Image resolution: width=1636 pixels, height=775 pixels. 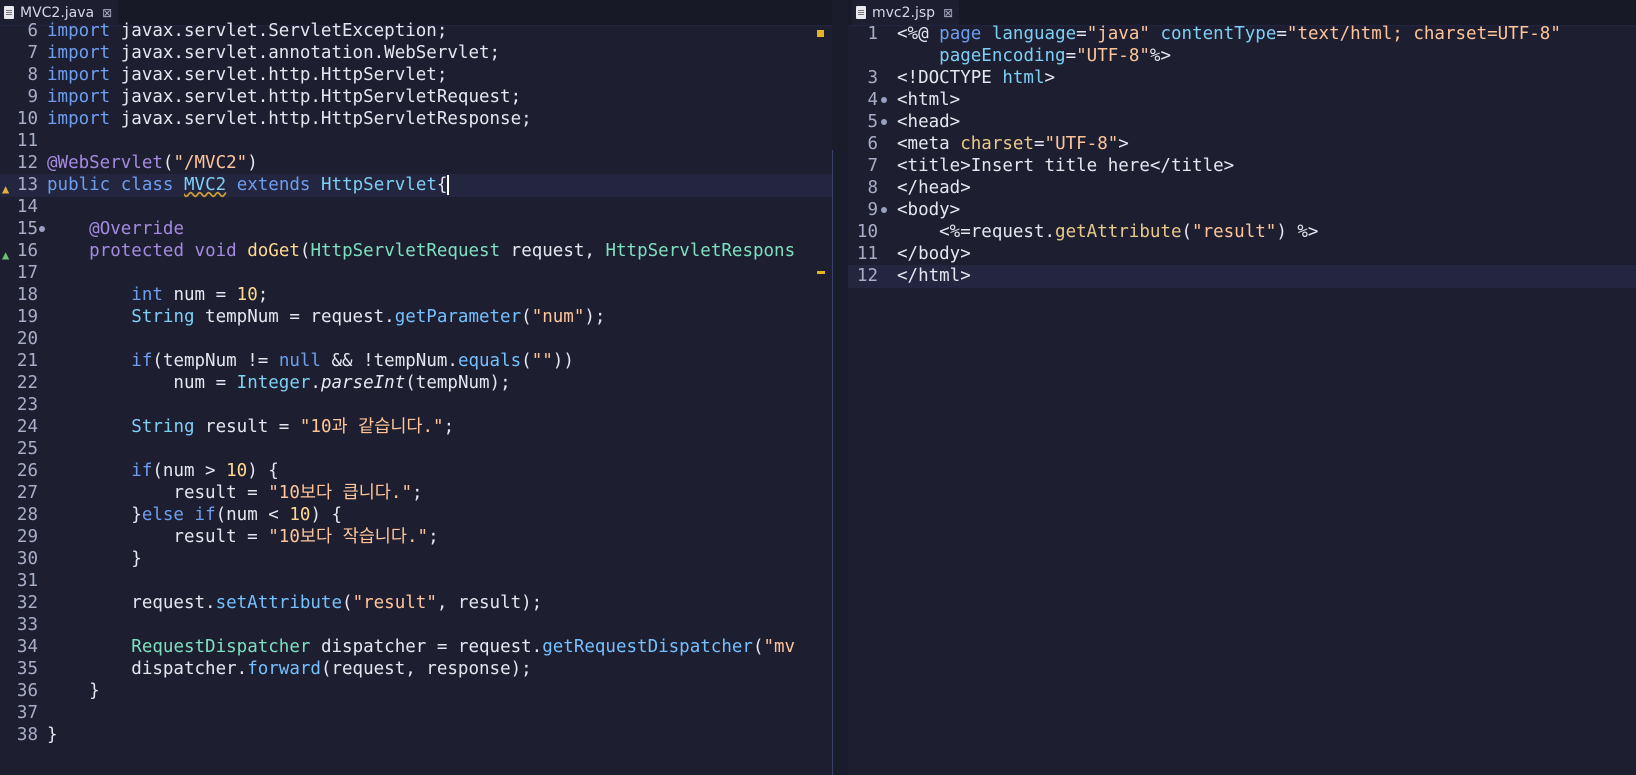 I want to click on code-token: && !tempNum., so click(x=389, y=361).